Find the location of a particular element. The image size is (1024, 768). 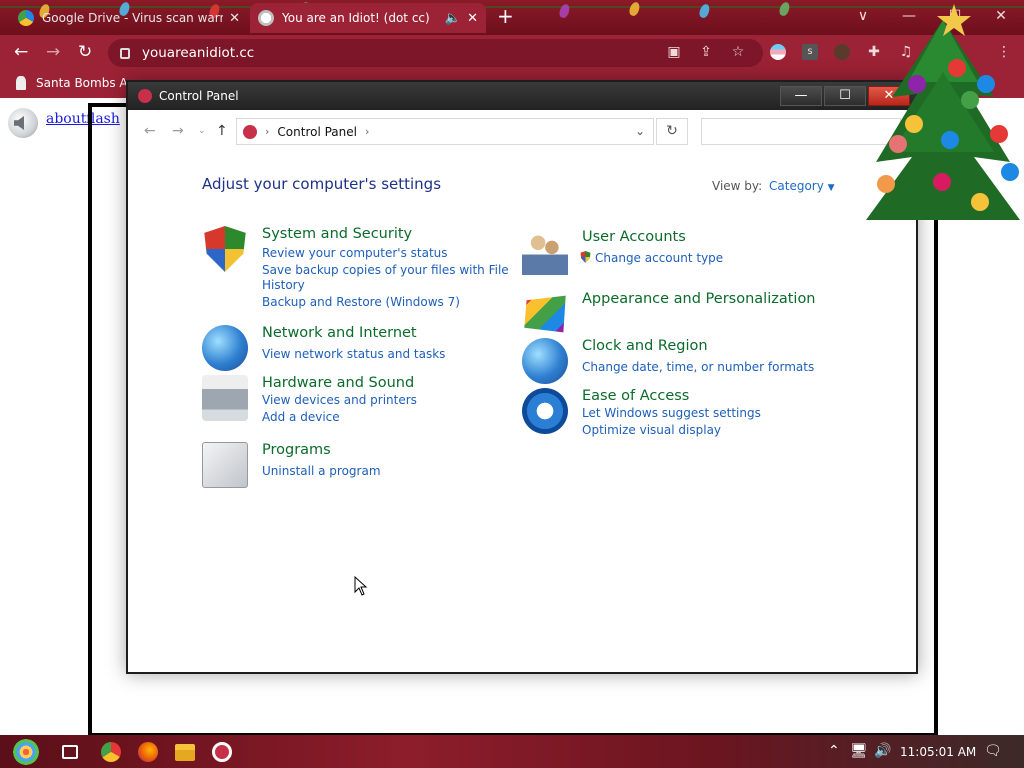

view-by-dropdown: Category ▼ is located at coordinates (802, 186).